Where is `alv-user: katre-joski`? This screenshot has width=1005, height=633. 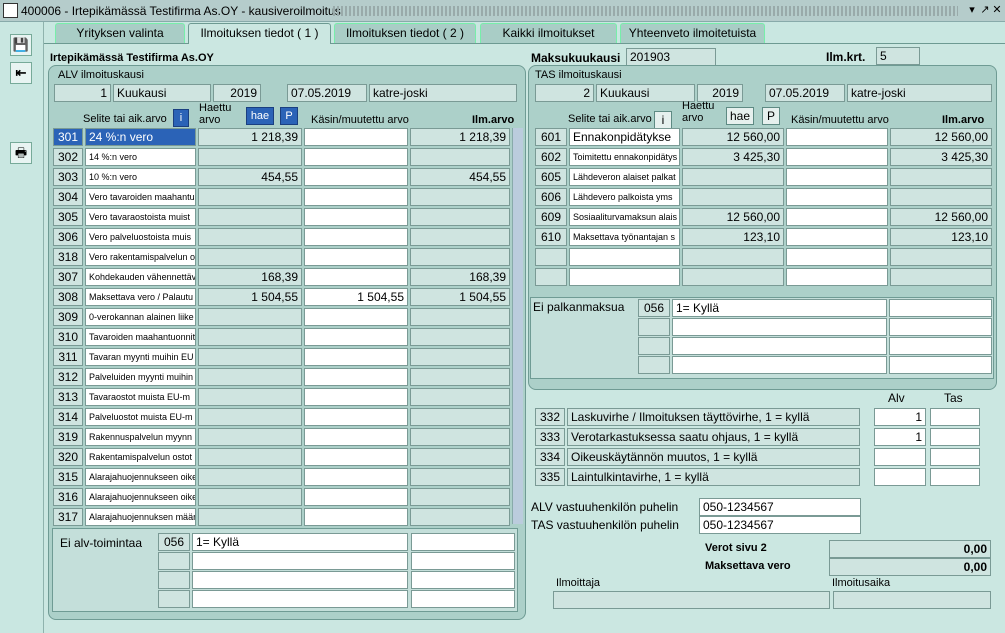
alv-user: katre-joski is located at coordinates (443, 93).